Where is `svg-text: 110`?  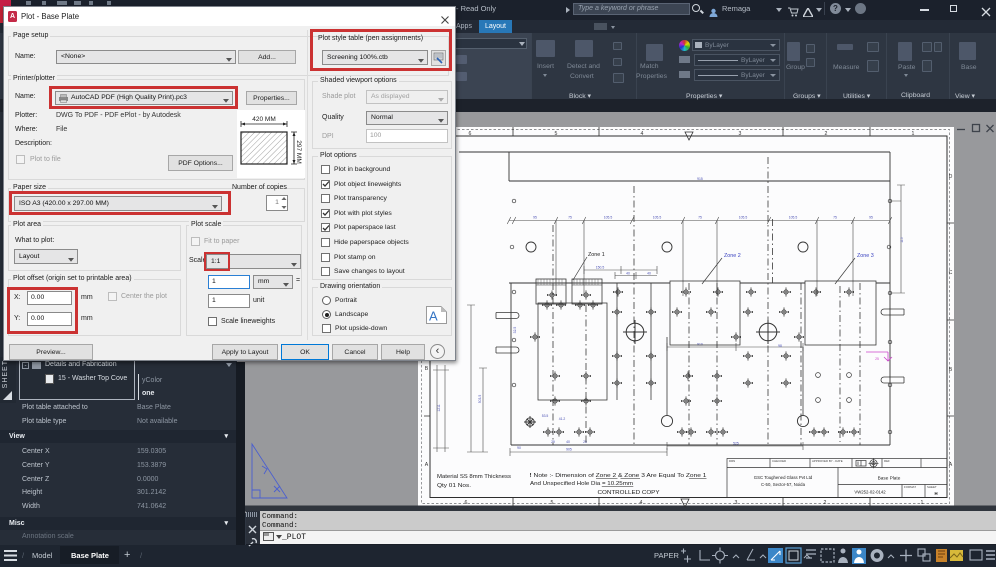
svg-text: 110 is located at coordinates (902, 240).